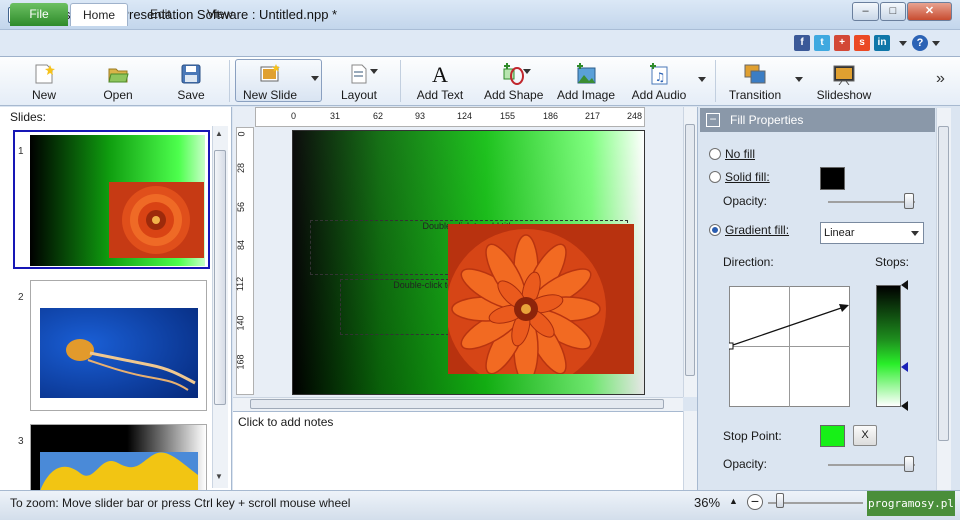 Image resolution: width=960 pixels, height=520 pixels. I want to click on opacity-slider-thumb, so click(909, 201).